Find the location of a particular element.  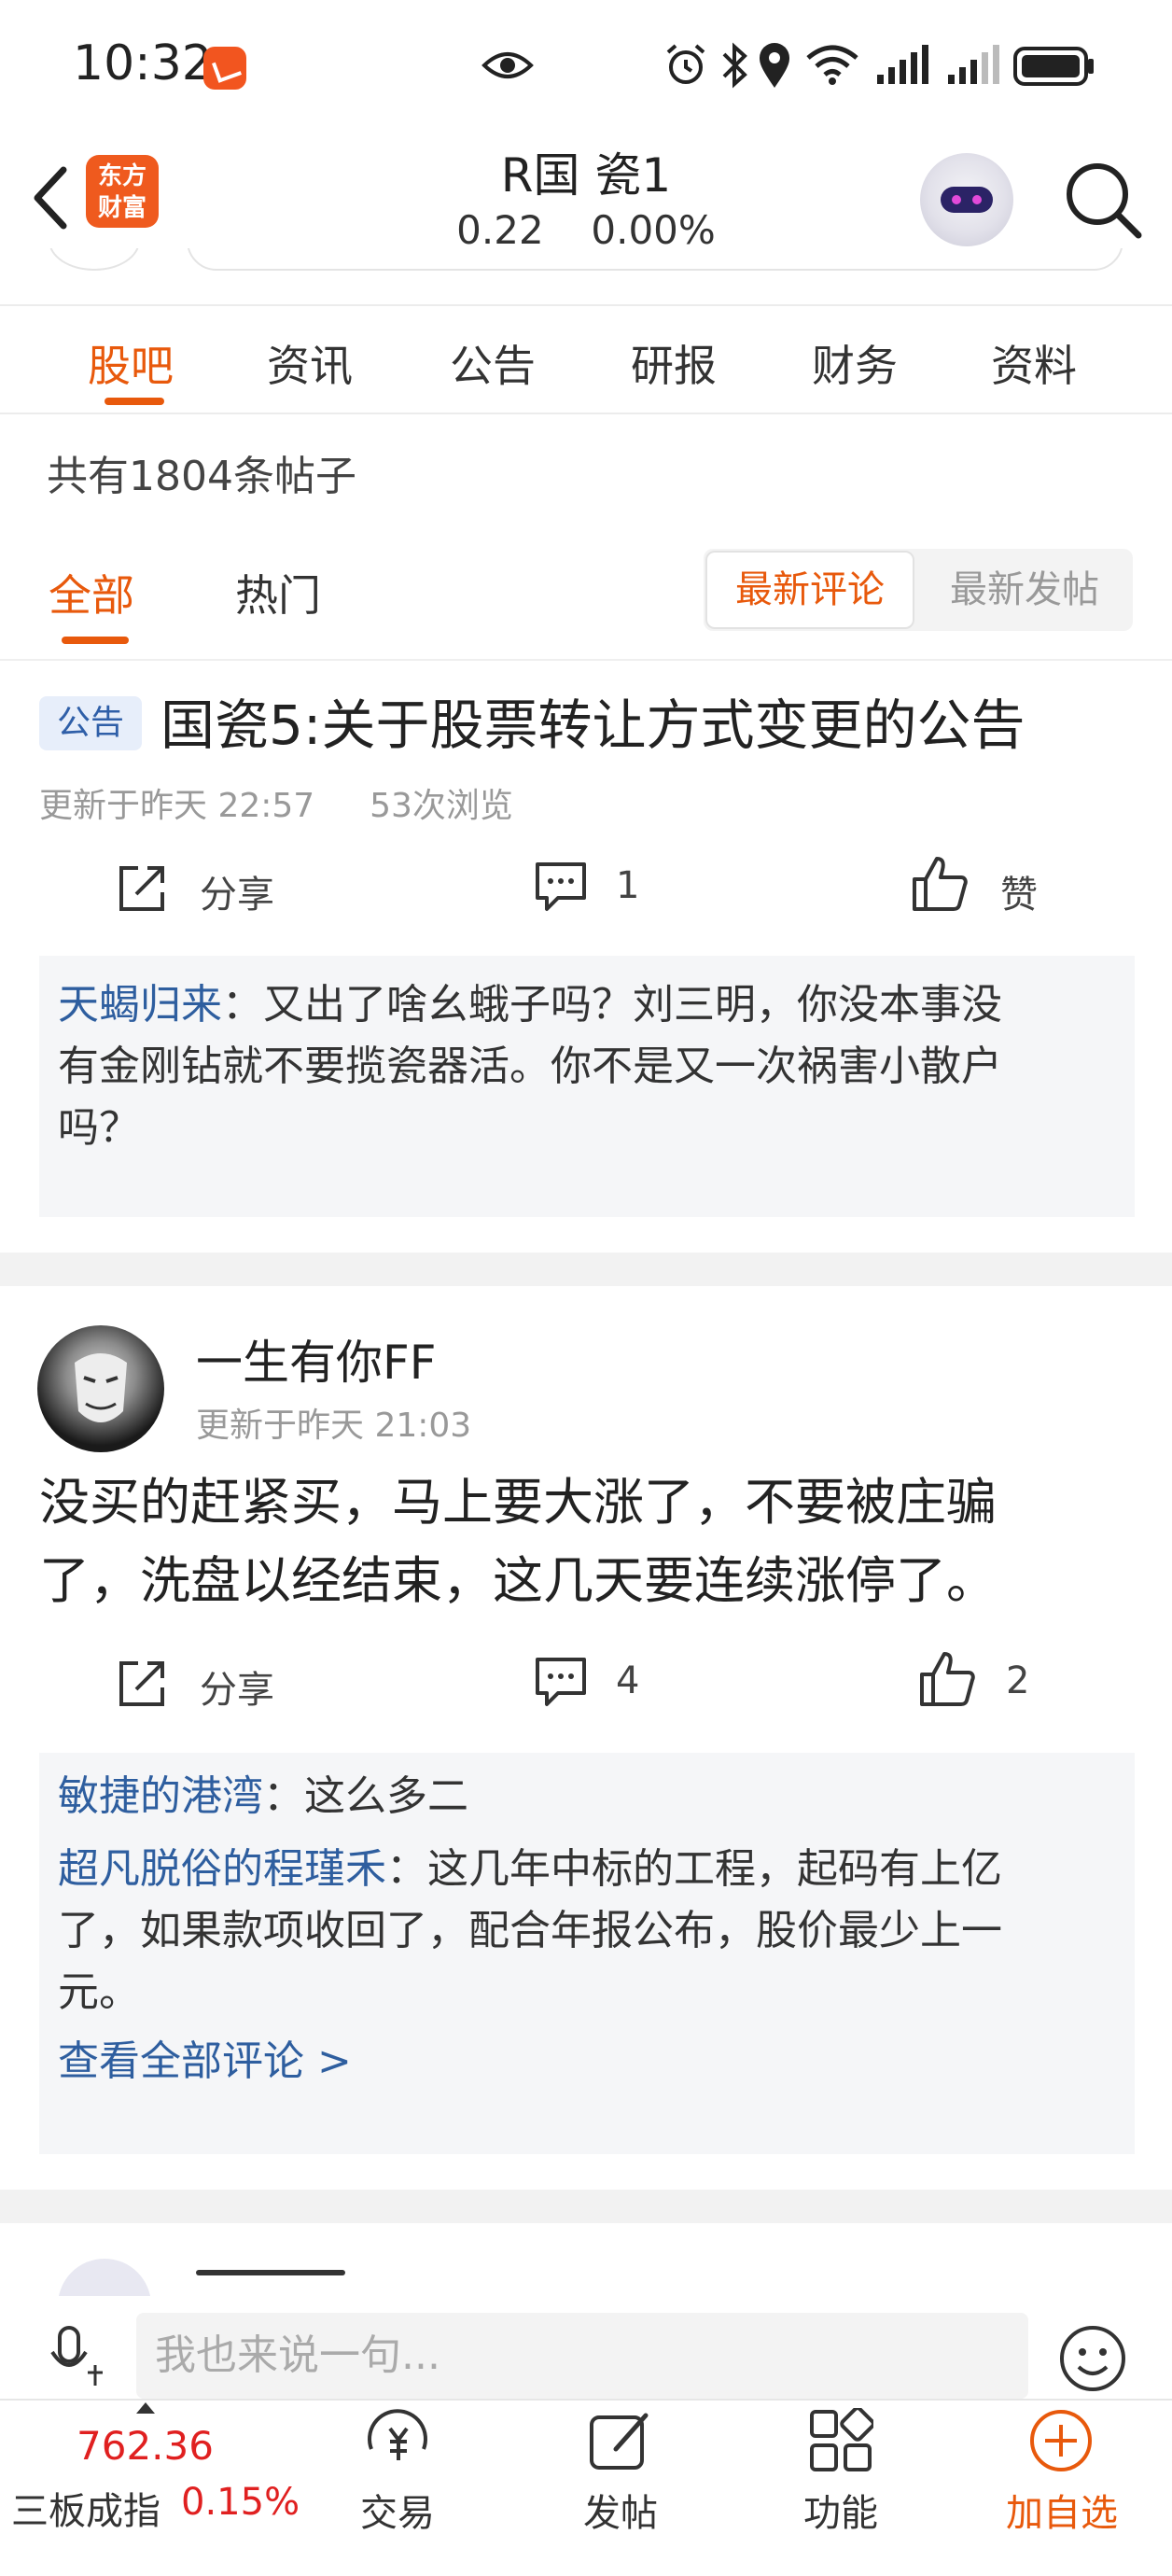

post-body-line-1: 没买的赶紧买，马上要大涨了，不要被庄骗 is located at coordinates (518, 1502).